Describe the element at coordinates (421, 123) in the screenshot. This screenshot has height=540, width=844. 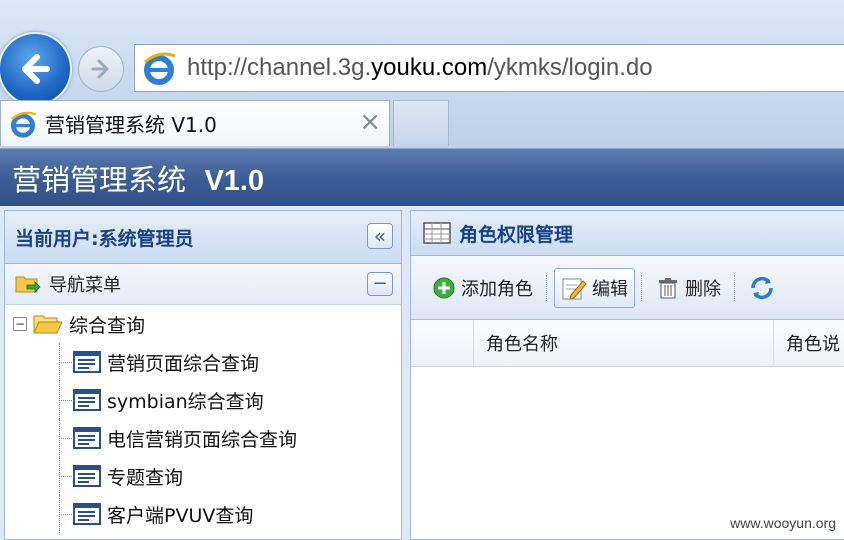
I see `new-tab-button` at that location.